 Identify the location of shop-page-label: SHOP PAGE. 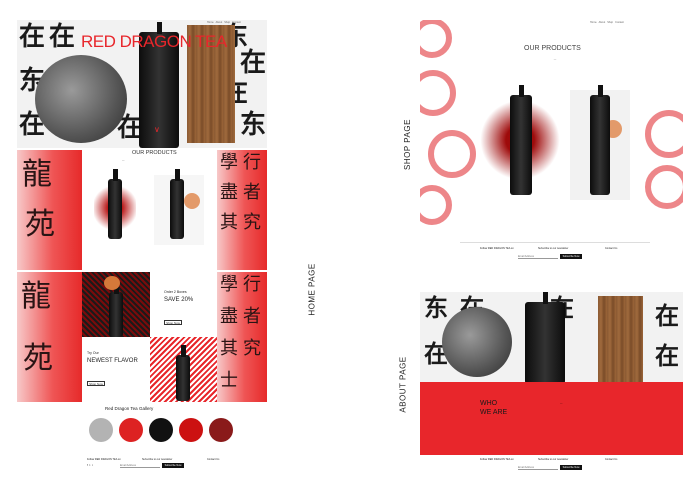
(407, 144).